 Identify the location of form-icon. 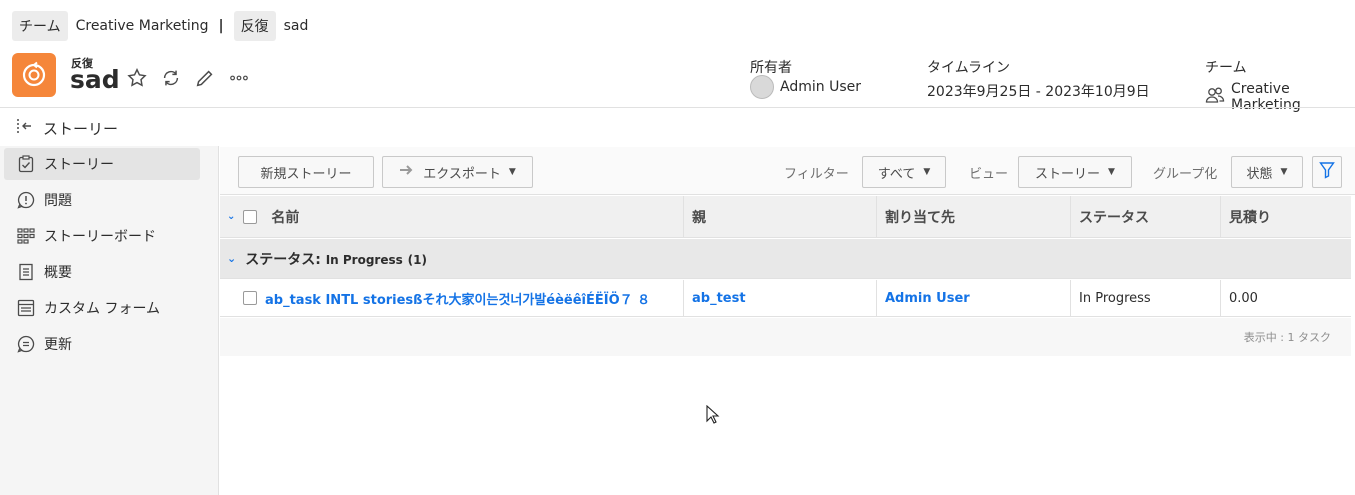
(26, 308).